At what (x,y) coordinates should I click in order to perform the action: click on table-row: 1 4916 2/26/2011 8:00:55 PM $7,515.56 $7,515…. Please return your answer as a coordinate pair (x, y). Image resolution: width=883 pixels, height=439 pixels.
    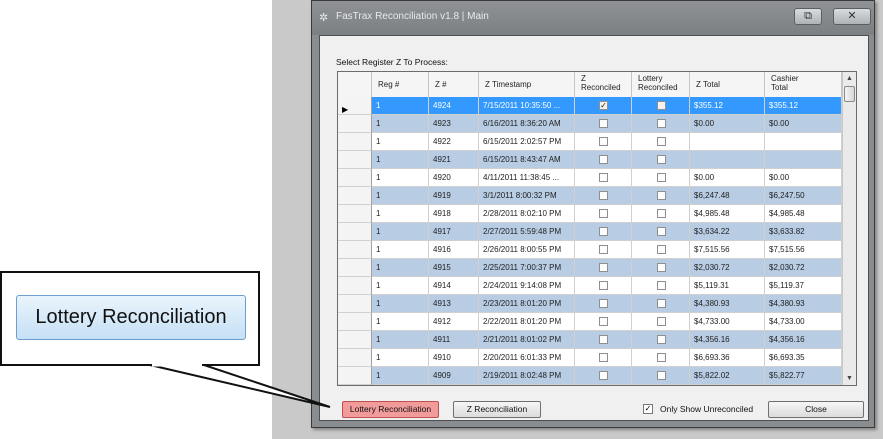
    Looking at the image, I should click on (590, 250).